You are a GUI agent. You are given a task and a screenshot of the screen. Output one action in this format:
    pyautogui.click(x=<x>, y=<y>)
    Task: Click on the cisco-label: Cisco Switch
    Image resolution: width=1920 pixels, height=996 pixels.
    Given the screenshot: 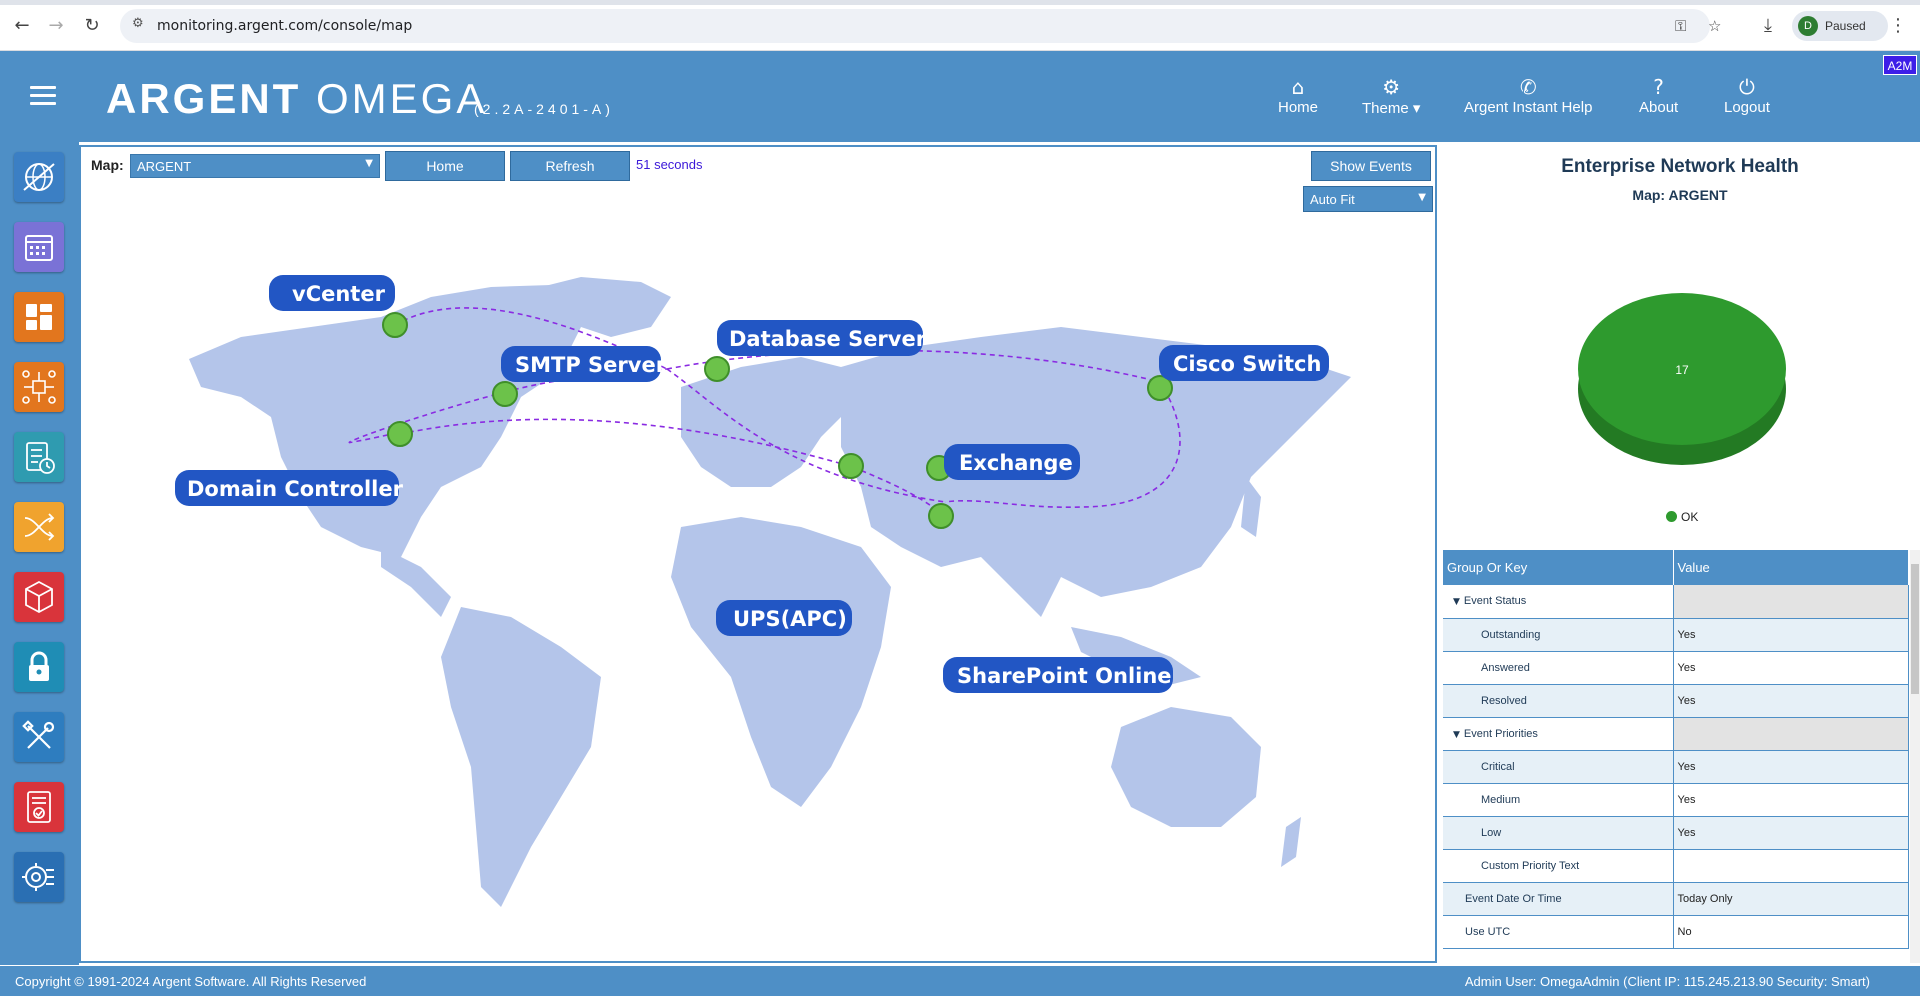 What is the action you would take?
    pyautogui.click(x=1247, y=364)
    